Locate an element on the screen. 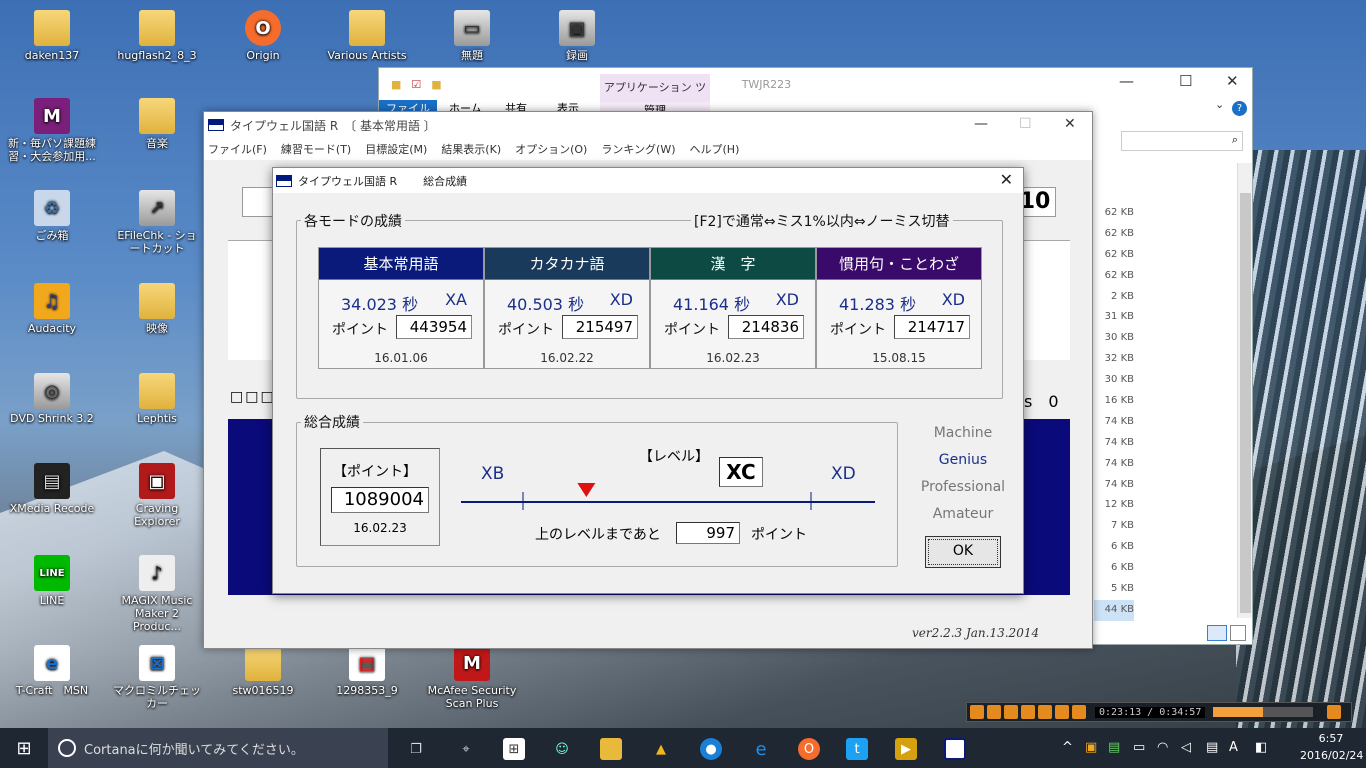 Image resolution: width=1366 pixels, height=768 pixels. desktop-icon-efilechk: ↗ EFileChk - ショートカット is located at coordinates (157, 222).